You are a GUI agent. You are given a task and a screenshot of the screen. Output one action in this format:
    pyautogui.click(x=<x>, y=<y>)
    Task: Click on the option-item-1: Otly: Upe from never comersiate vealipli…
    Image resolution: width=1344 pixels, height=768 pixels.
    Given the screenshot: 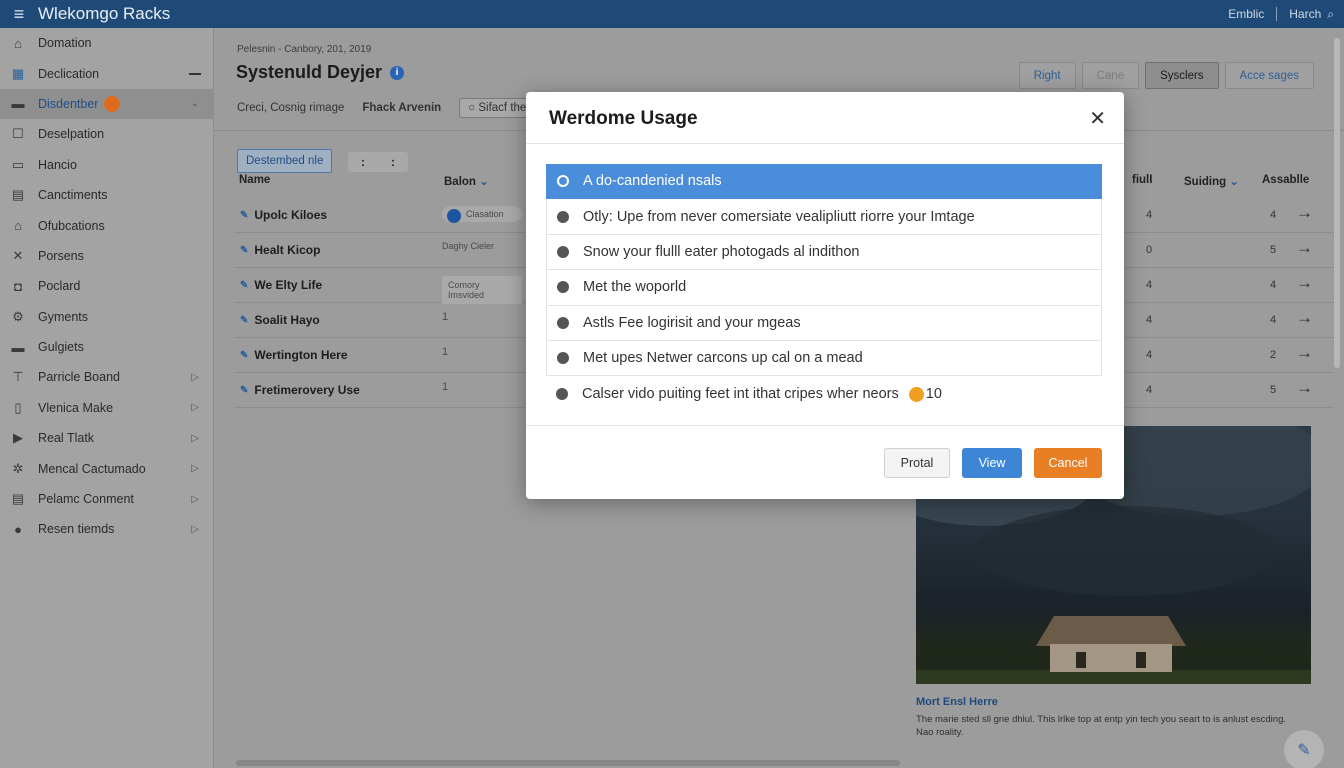 What is the action you would take?
    pyautogui.click(x=824, y=217)
    